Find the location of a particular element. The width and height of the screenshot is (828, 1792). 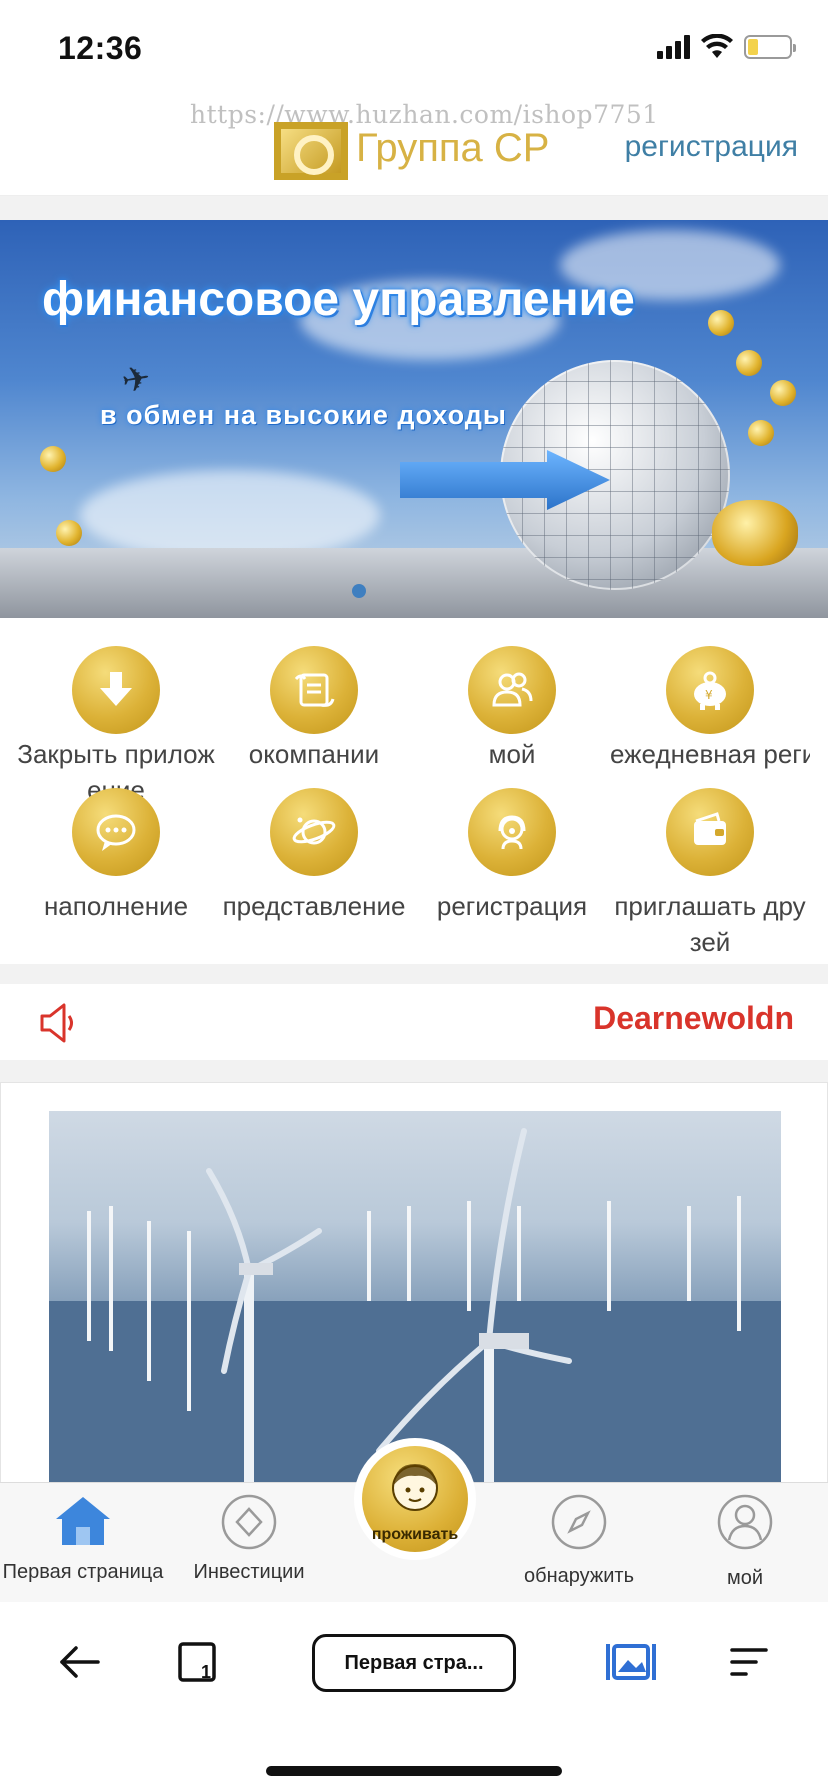

tab-home: Первая страница is located at coordinates (83, 1543).